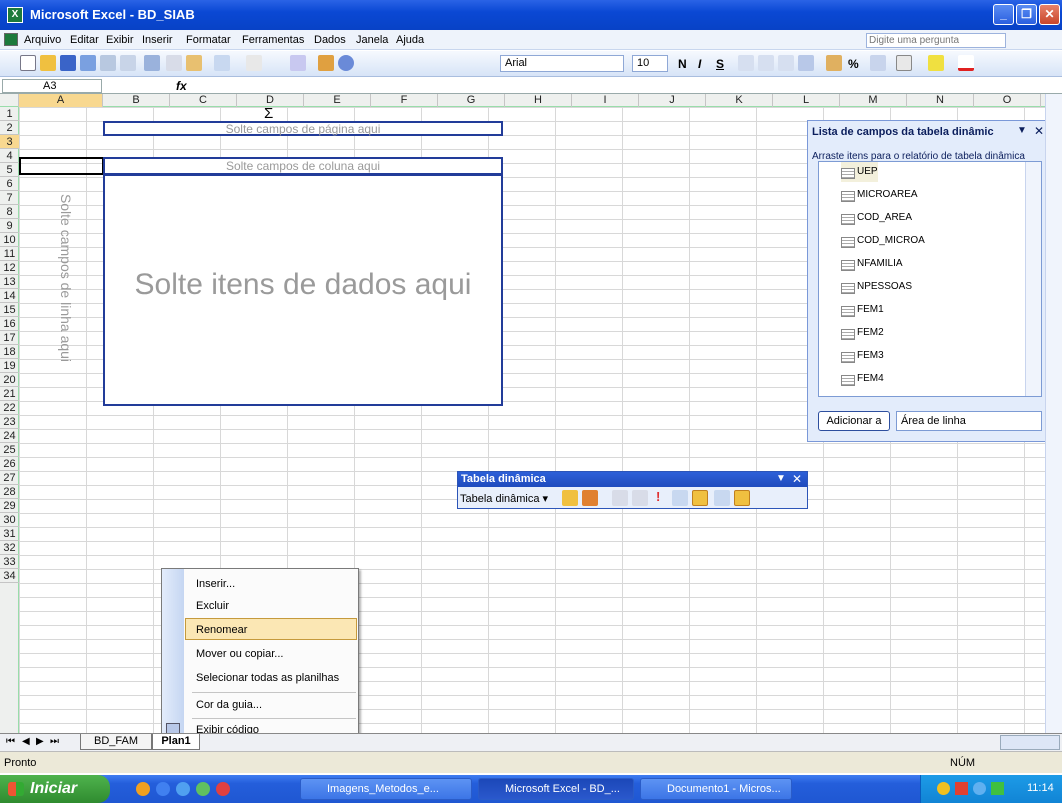 This screenshot has height=803, width=1062. What do you see at coordinates (181, 86) in the screenshot?
I see `function-icon: fx` at bounding box center [181, 86].